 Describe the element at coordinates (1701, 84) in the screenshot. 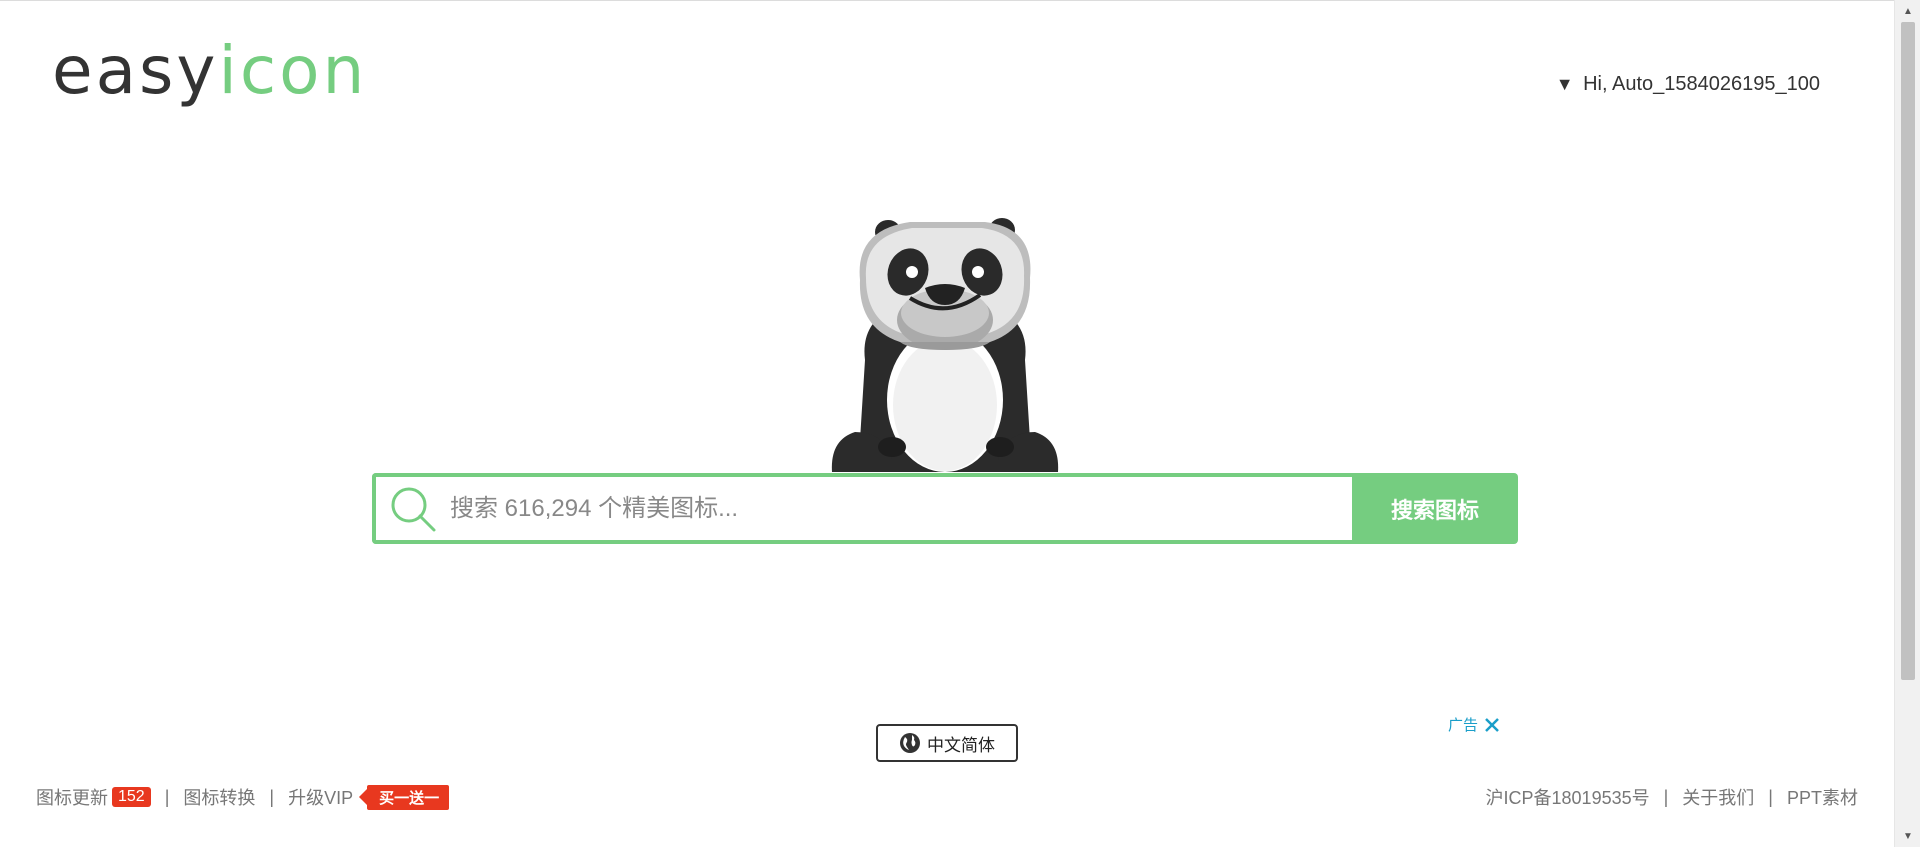

I see `user-greeting: Hi, Auto_1584026195_100` at that location.